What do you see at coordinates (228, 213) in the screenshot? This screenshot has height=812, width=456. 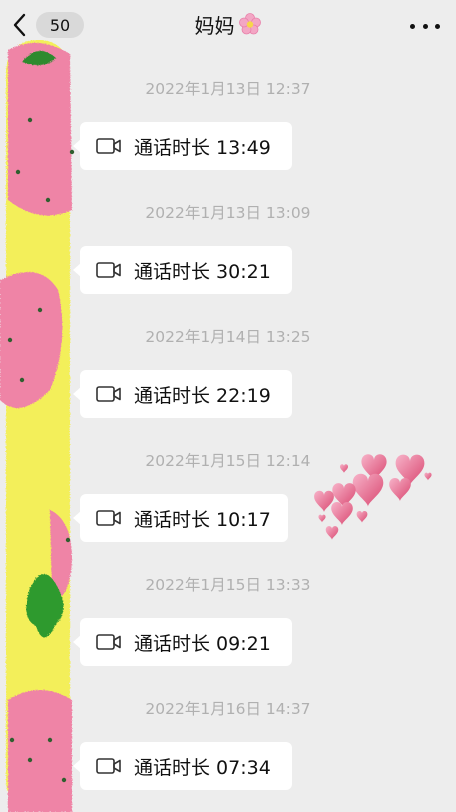 I see `message-timestamp: 2022年1月13日 13:09` at bounding box center [228, 213].